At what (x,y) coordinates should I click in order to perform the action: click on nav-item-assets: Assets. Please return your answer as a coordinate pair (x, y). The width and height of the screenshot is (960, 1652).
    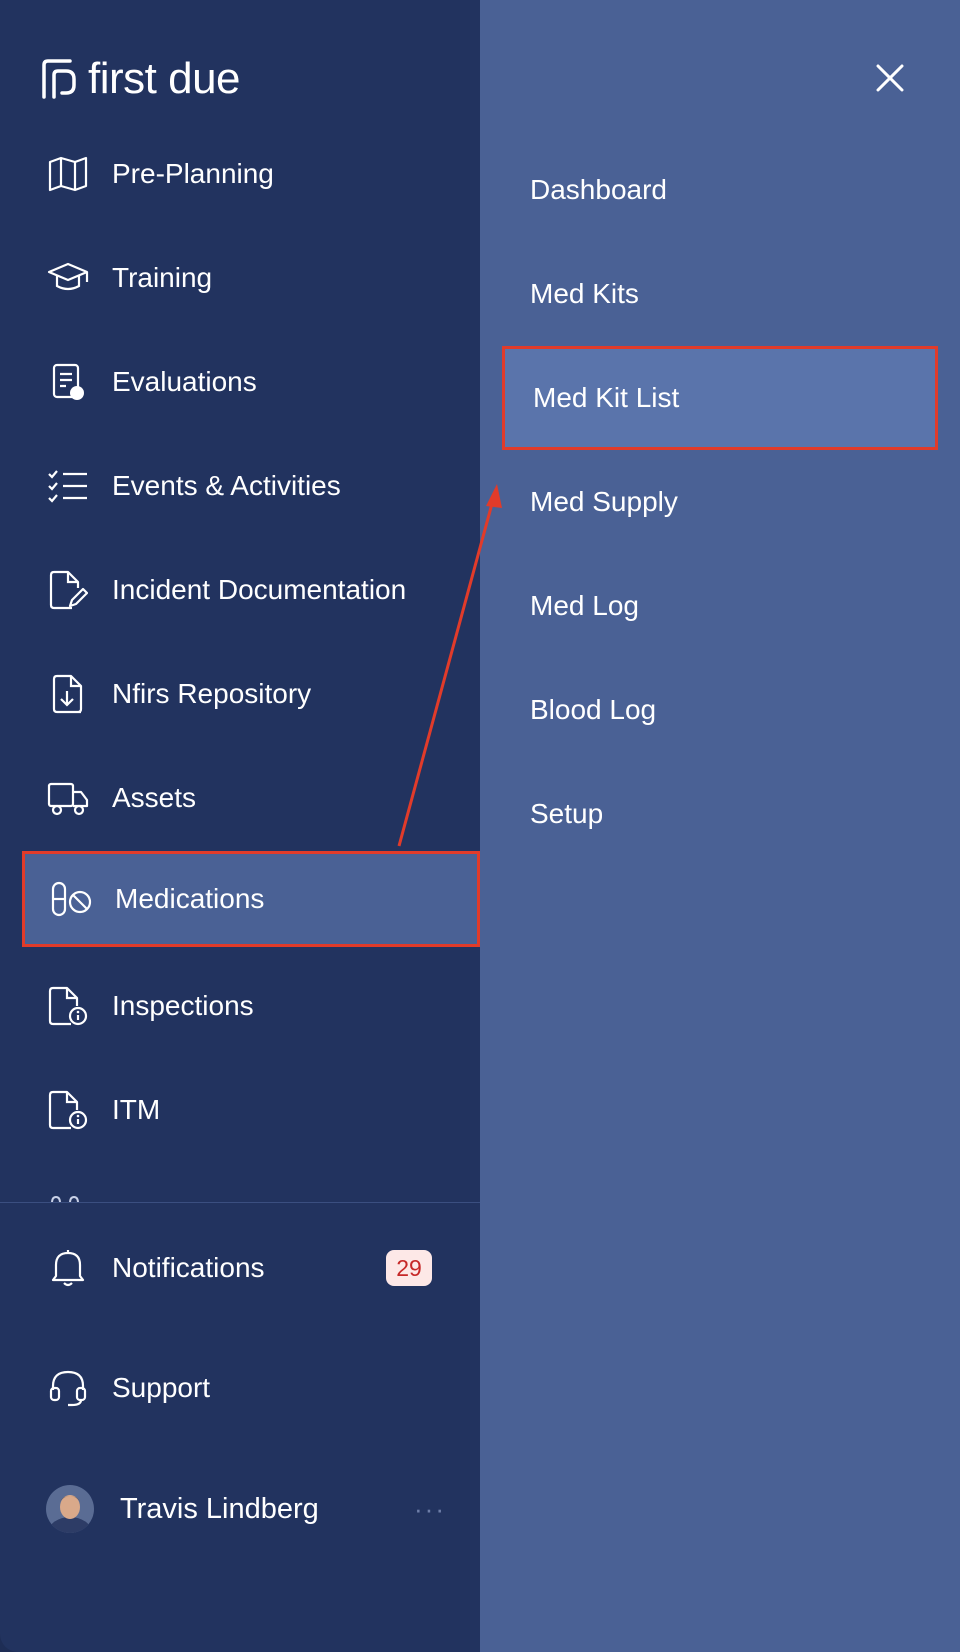
    Looking at the image, I should click on (251, 798).